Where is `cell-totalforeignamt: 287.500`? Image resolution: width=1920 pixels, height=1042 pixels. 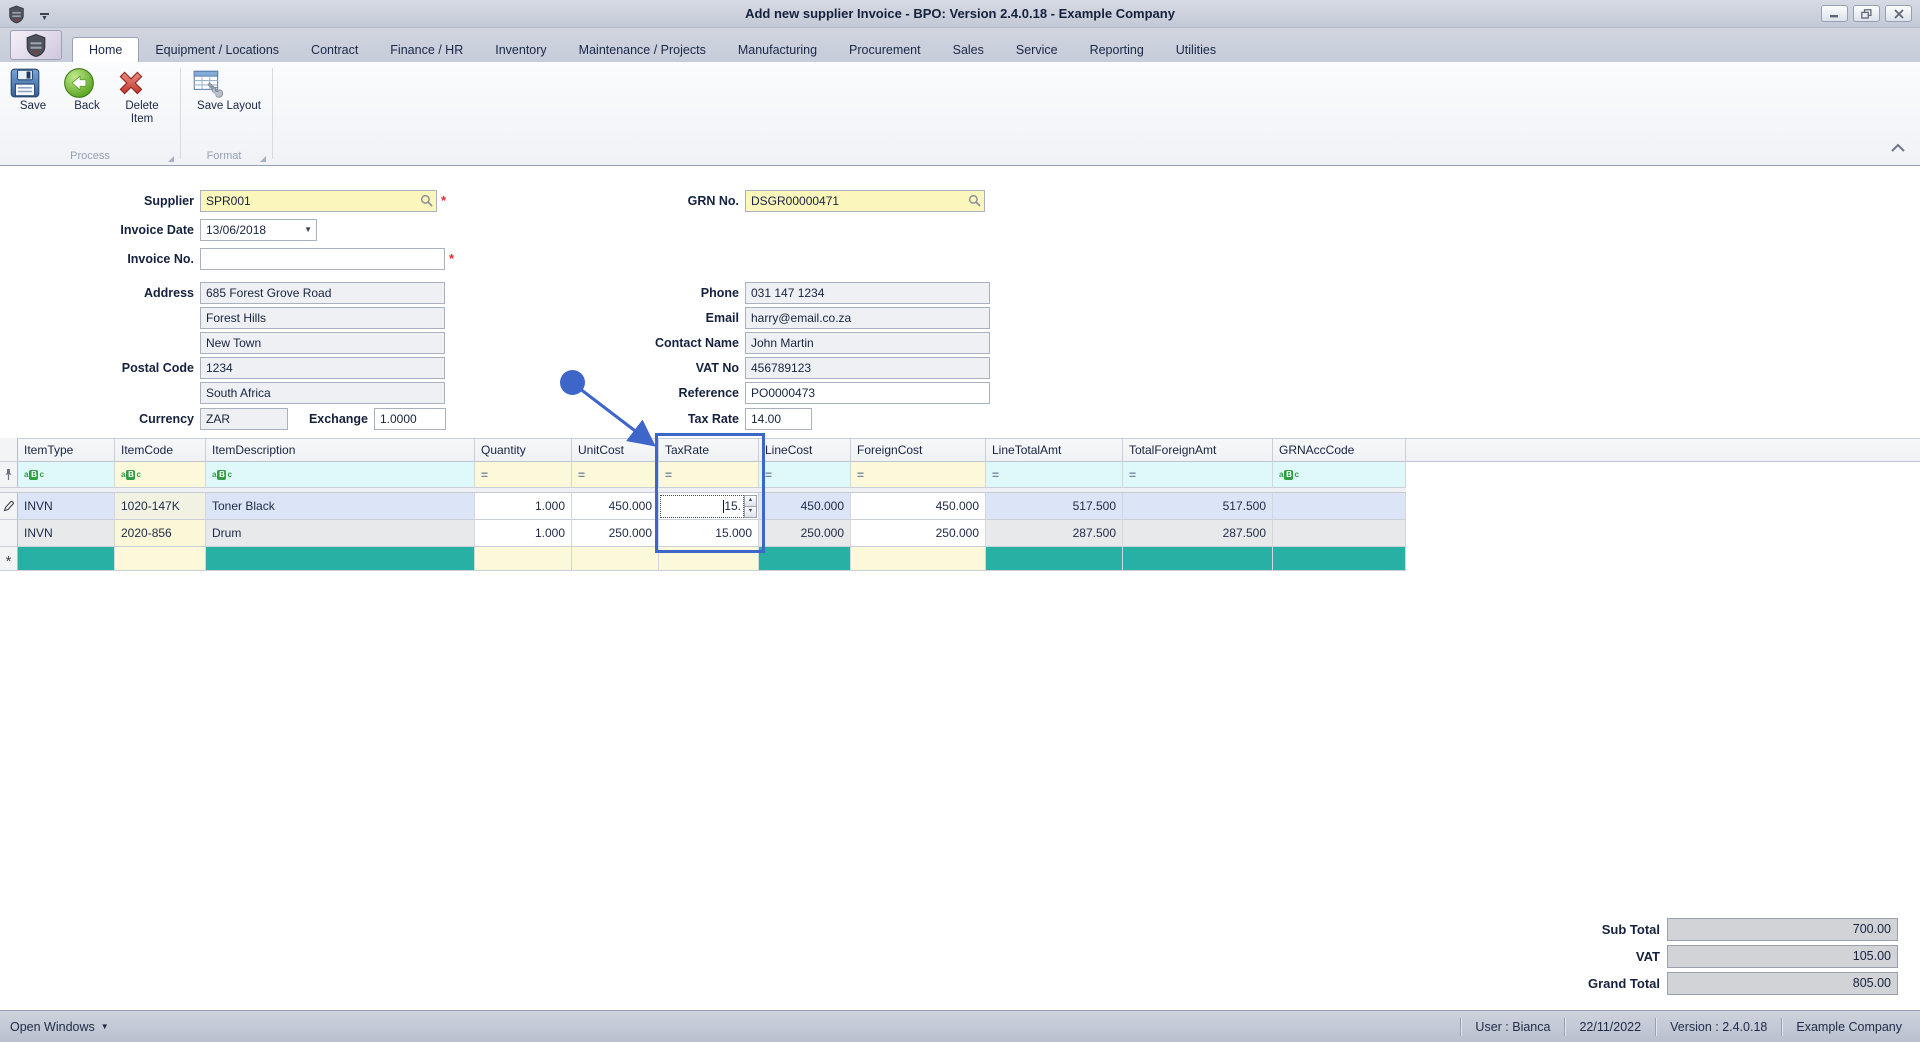 cell-totalforeignamt: 287.500 is located at coordinates (1198, 533).